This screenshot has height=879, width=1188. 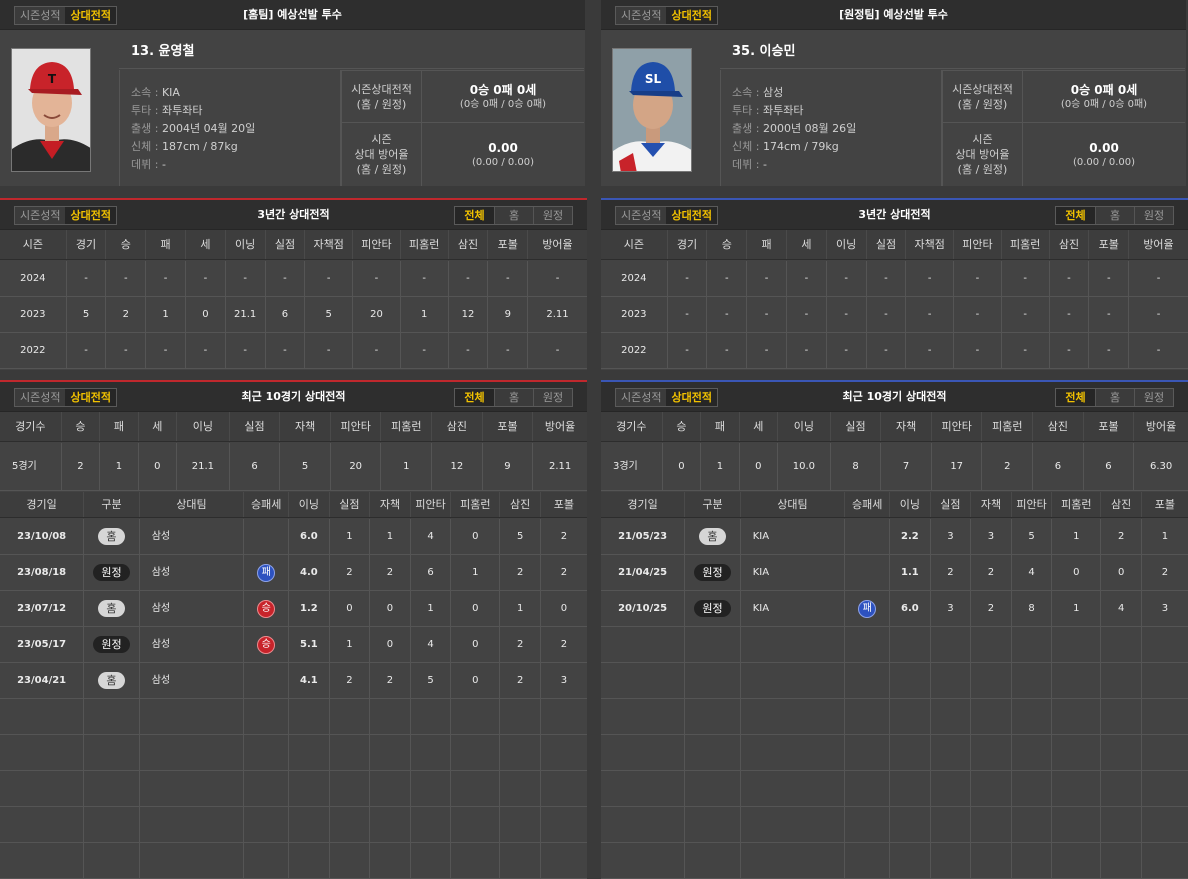 I want to click on home-info-label: 소속 :, so click(x=146, y=92).